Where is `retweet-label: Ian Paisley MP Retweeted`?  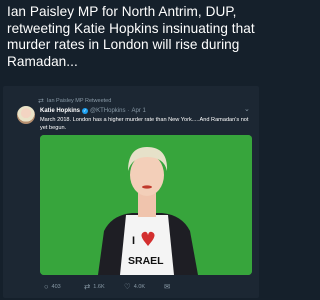 retweet-label: Ian Paisley MP Retweeted is located at coordinates (79, 101).